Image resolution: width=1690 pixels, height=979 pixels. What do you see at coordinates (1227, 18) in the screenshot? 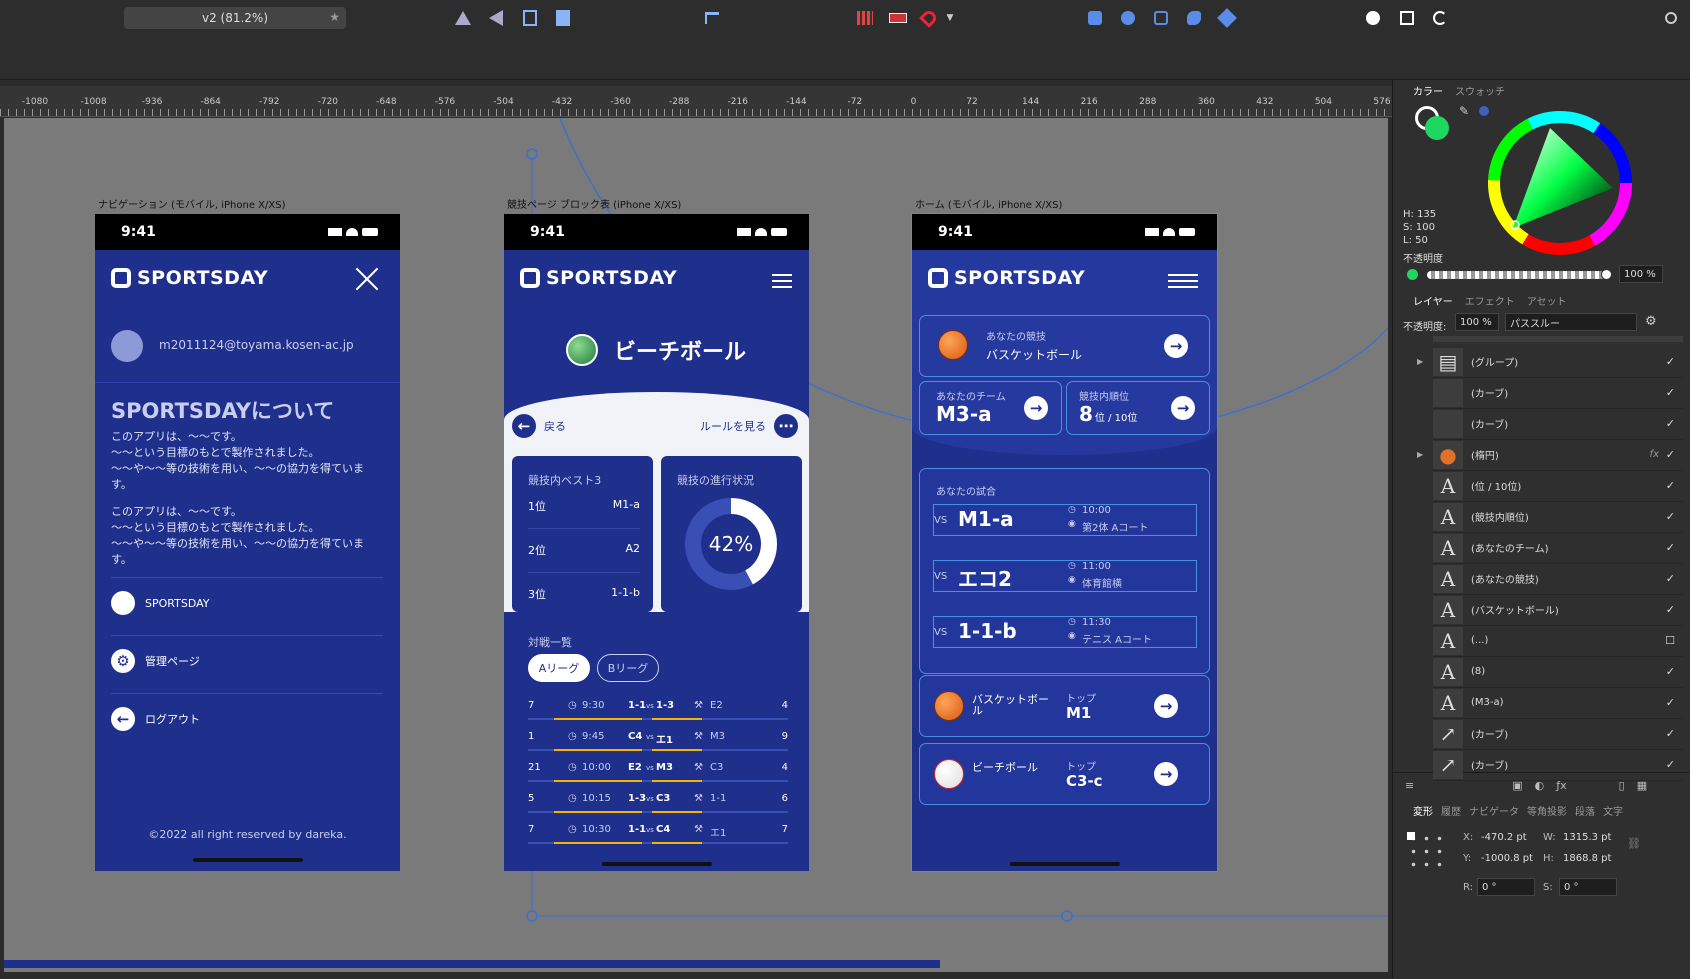
I see `boolean-divide-button` at bounding box center [1227, 18].